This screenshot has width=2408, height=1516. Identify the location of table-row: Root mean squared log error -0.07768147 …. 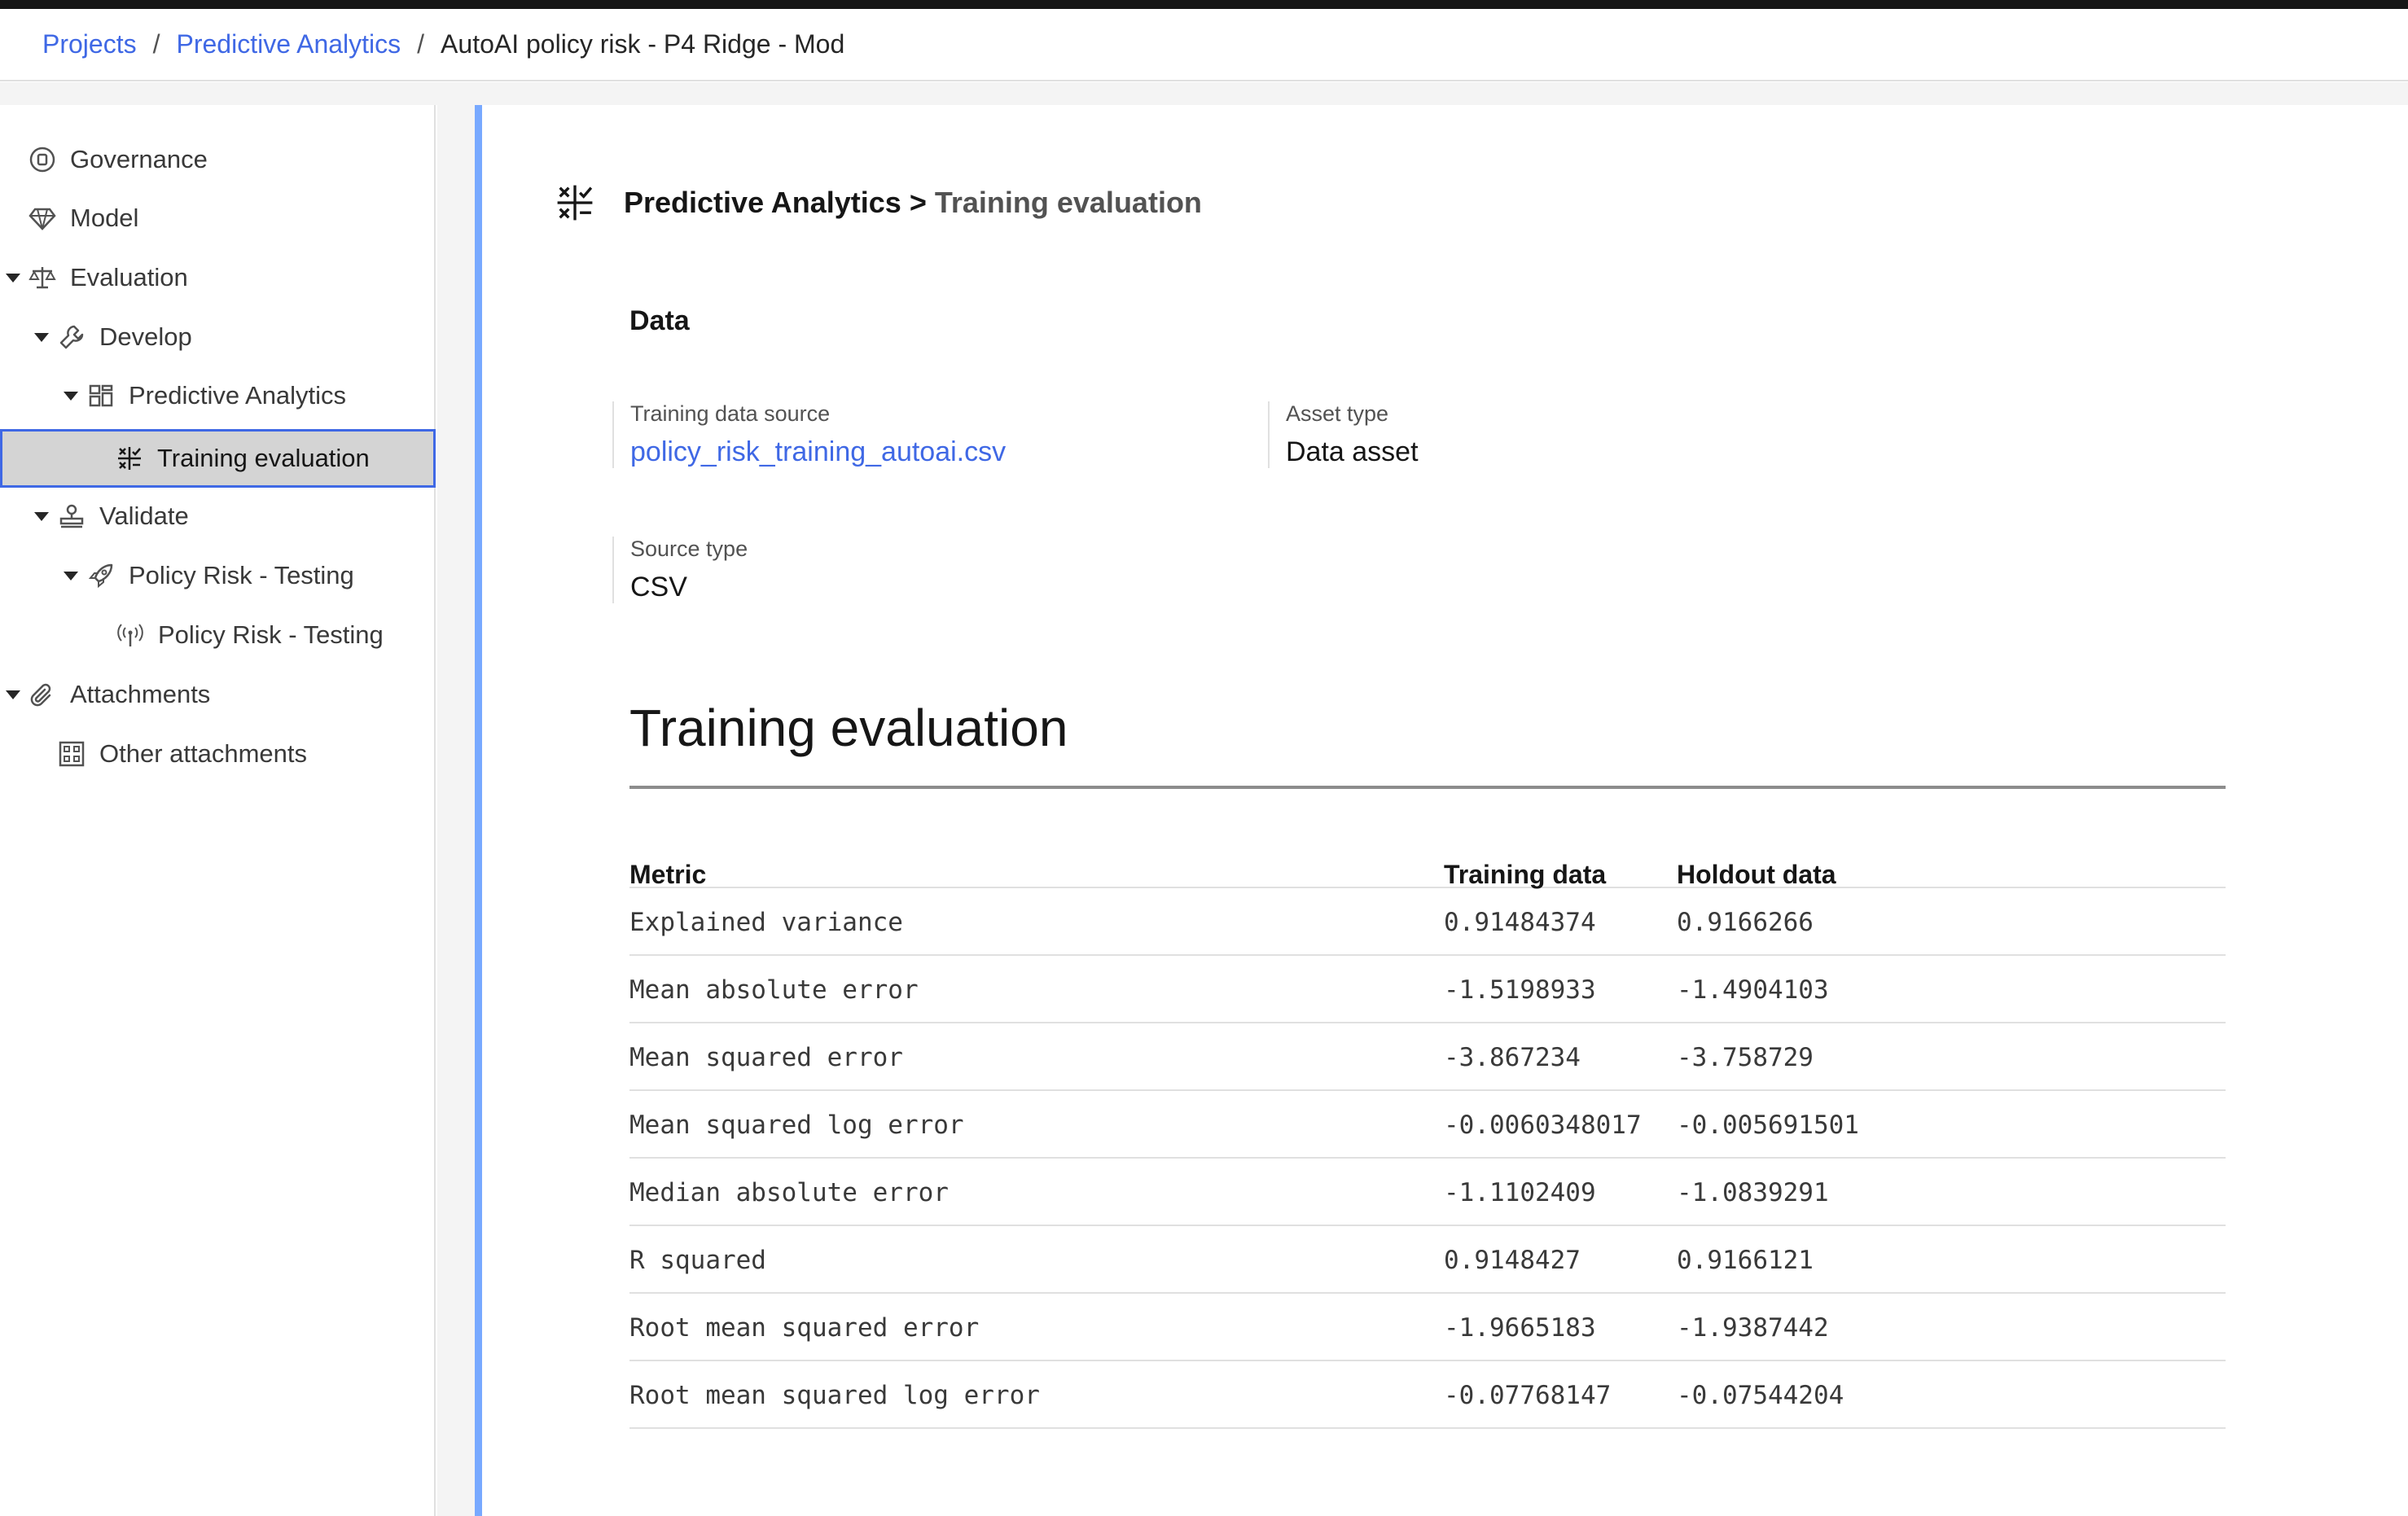
(1427, 1395).